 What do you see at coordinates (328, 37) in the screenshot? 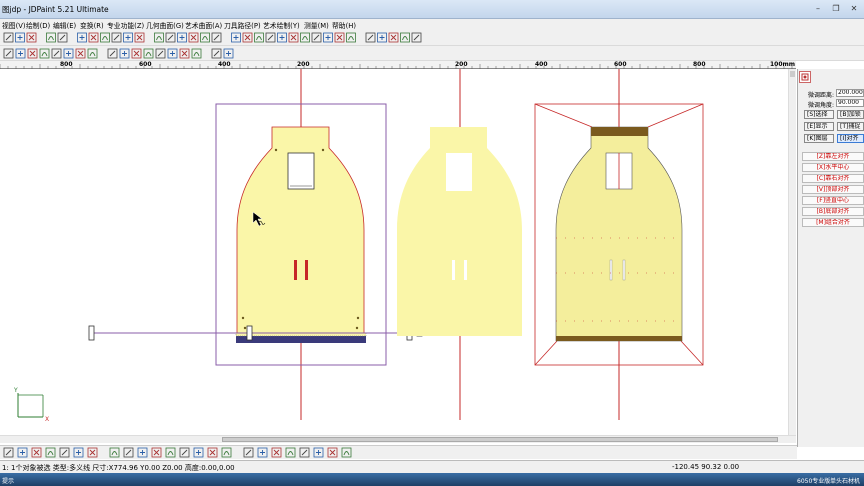
I see `mirror-icon` at bounding box center [328, 37].